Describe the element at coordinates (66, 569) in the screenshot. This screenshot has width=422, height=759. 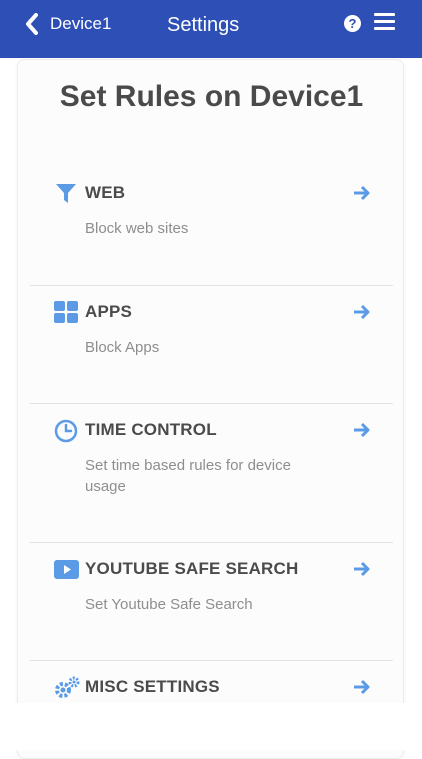
I see `youtube-play-icon` at that location.